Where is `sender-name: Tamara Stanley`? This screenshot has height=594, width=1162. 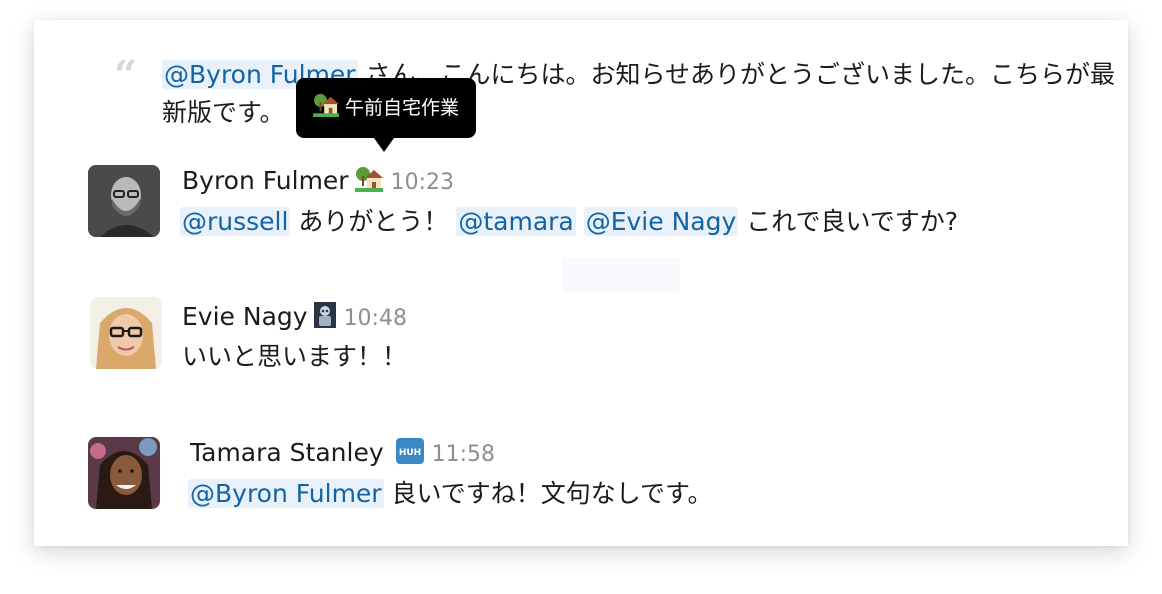 sender-name: Tamara Stanley is located at coordinates (287, 452).